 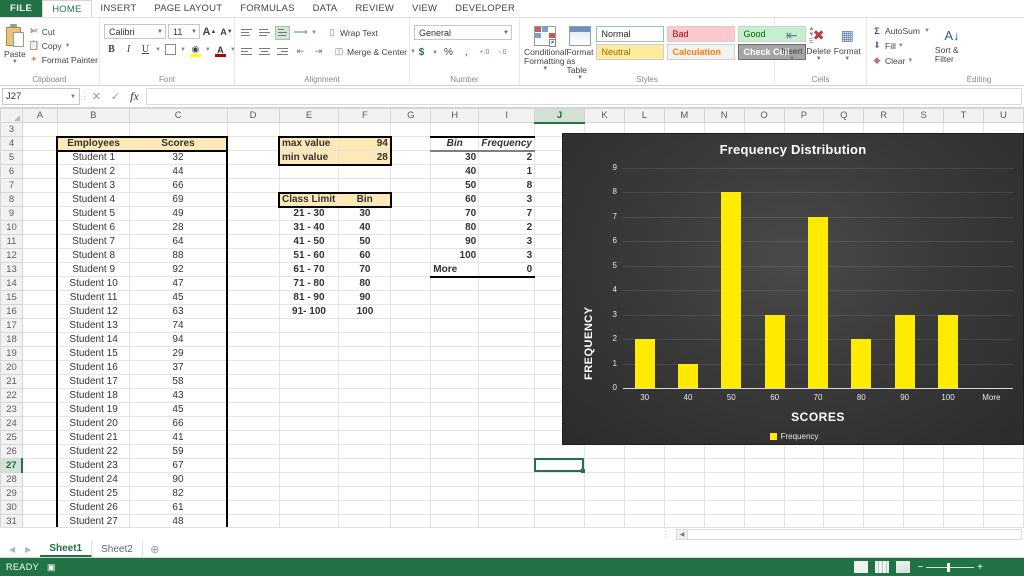 I want to click on cell-K31, so click(x=604, y=520).